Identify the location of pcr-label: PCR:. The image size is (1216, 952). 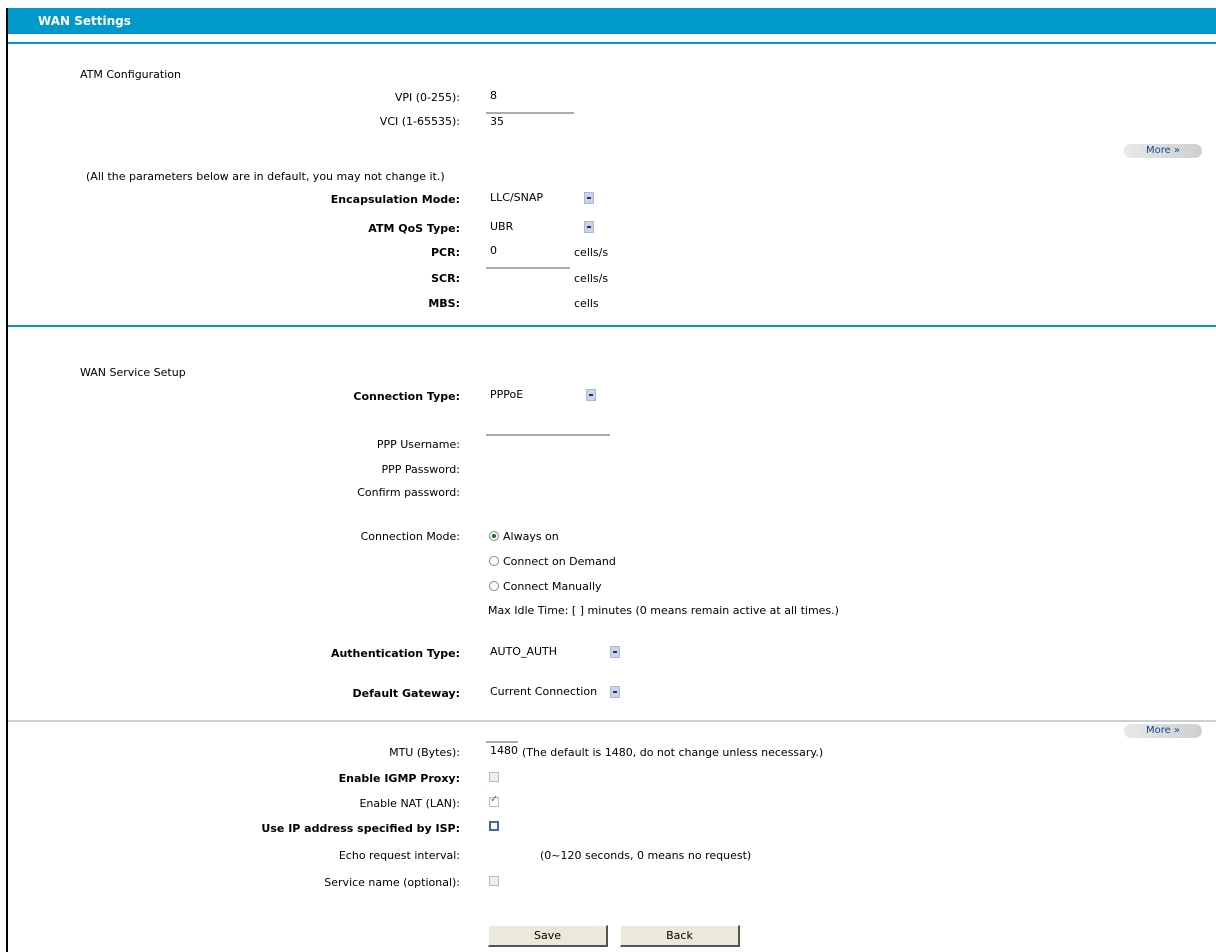
(445, 252).